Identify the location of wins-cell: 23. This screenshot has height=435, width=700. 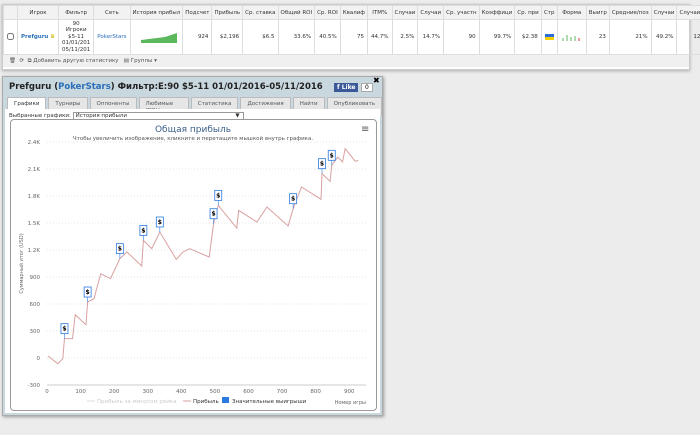
(597, 37).